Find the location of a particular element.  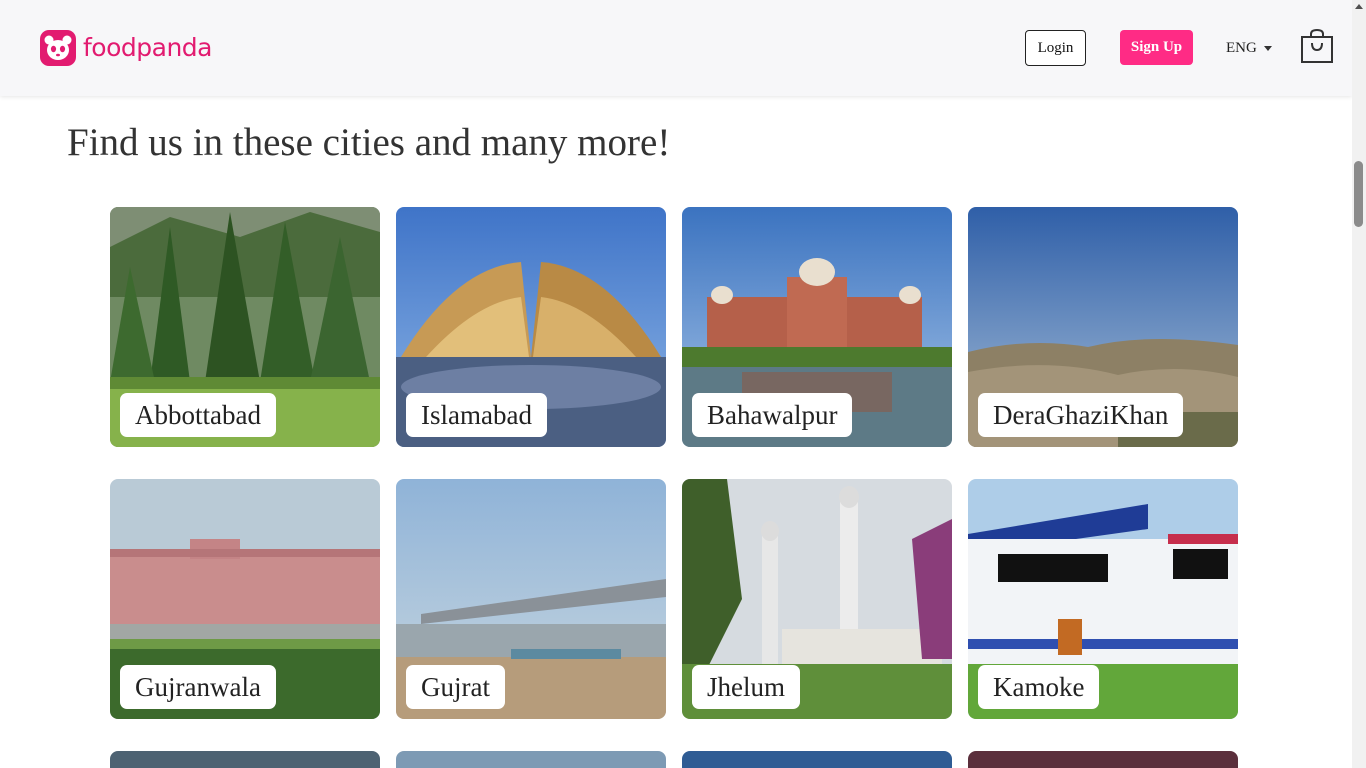

city-label: Jhelum is located at coordinates (746, 687).